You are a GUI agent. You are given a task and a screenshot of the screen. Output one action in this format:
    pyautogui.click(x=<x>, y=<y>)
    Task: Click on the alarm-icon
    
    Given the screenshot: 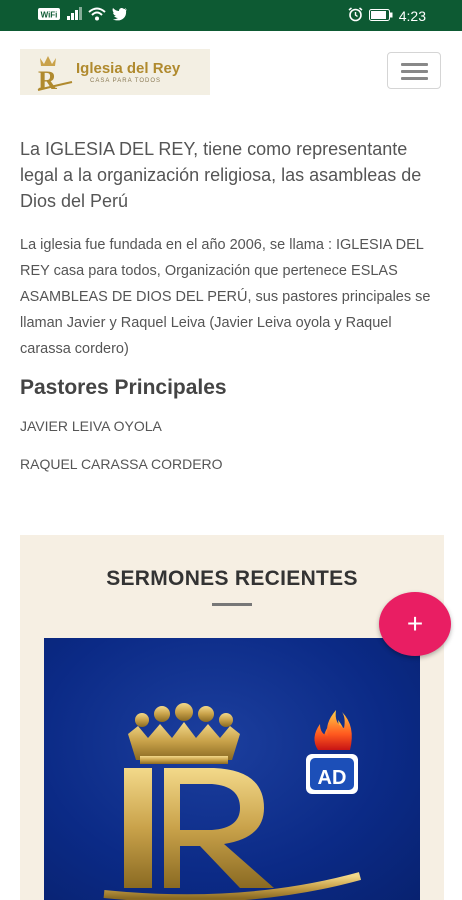 What is the action you would take?
    pyautogui.click(x=355, y=16)
    